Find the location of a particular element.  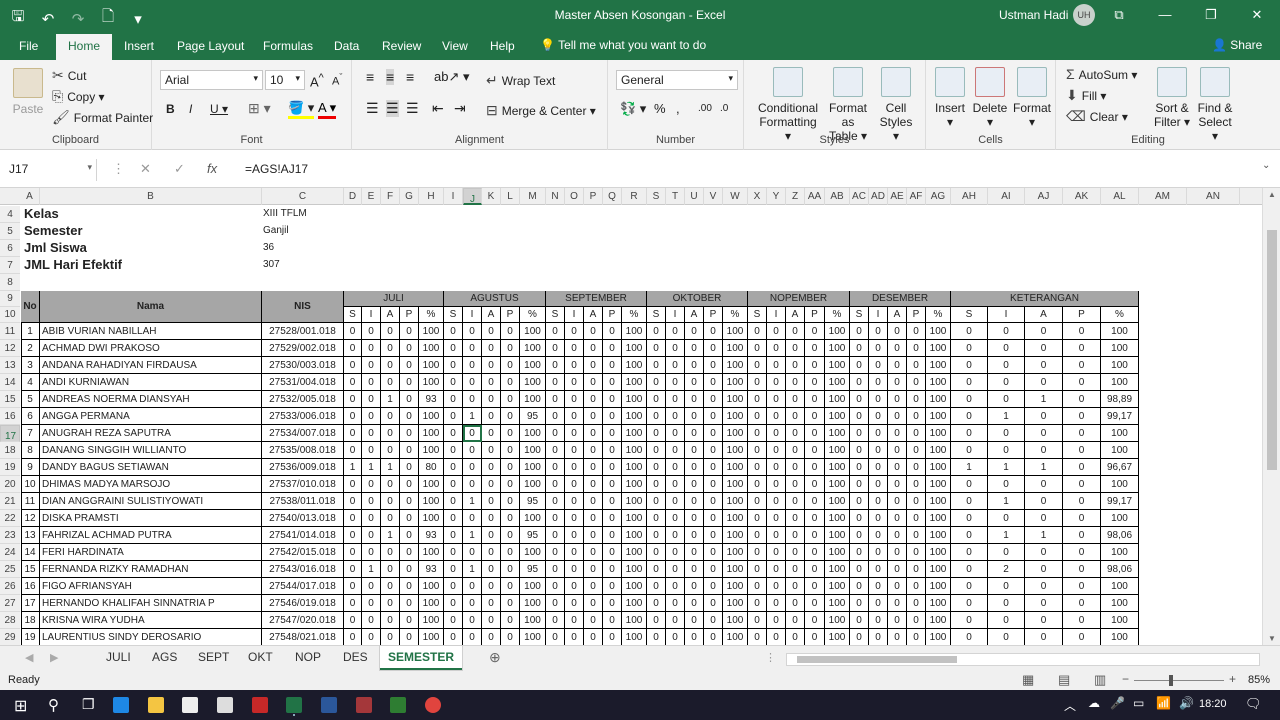

zoom-slider-thumb is located at coordinates (1171, 680).